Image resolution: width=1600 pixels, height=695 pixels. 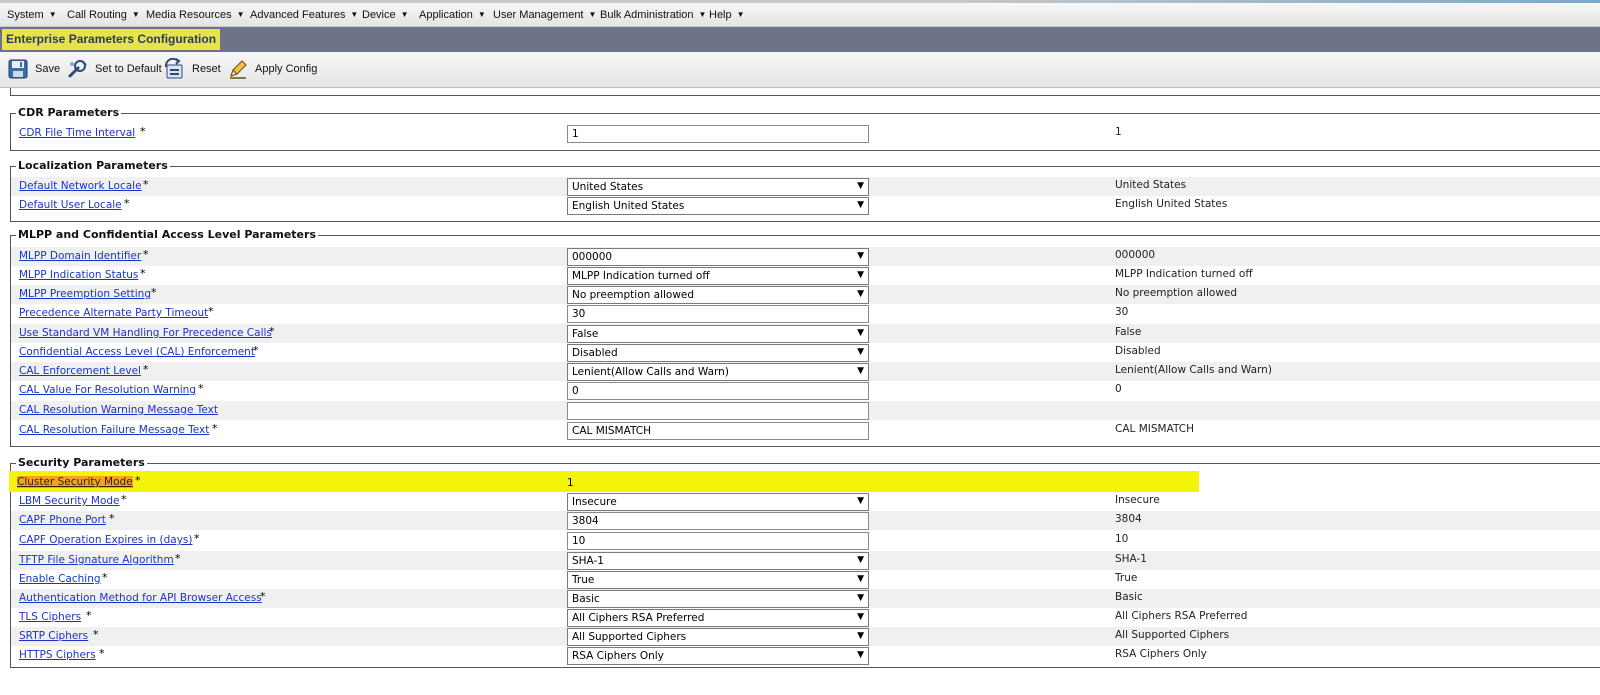 What do you see at coordinates (718, 391) in the screenshot?
I see `cal-value-for-resolution-warning-input: 0` at bounding box center [718, 391].